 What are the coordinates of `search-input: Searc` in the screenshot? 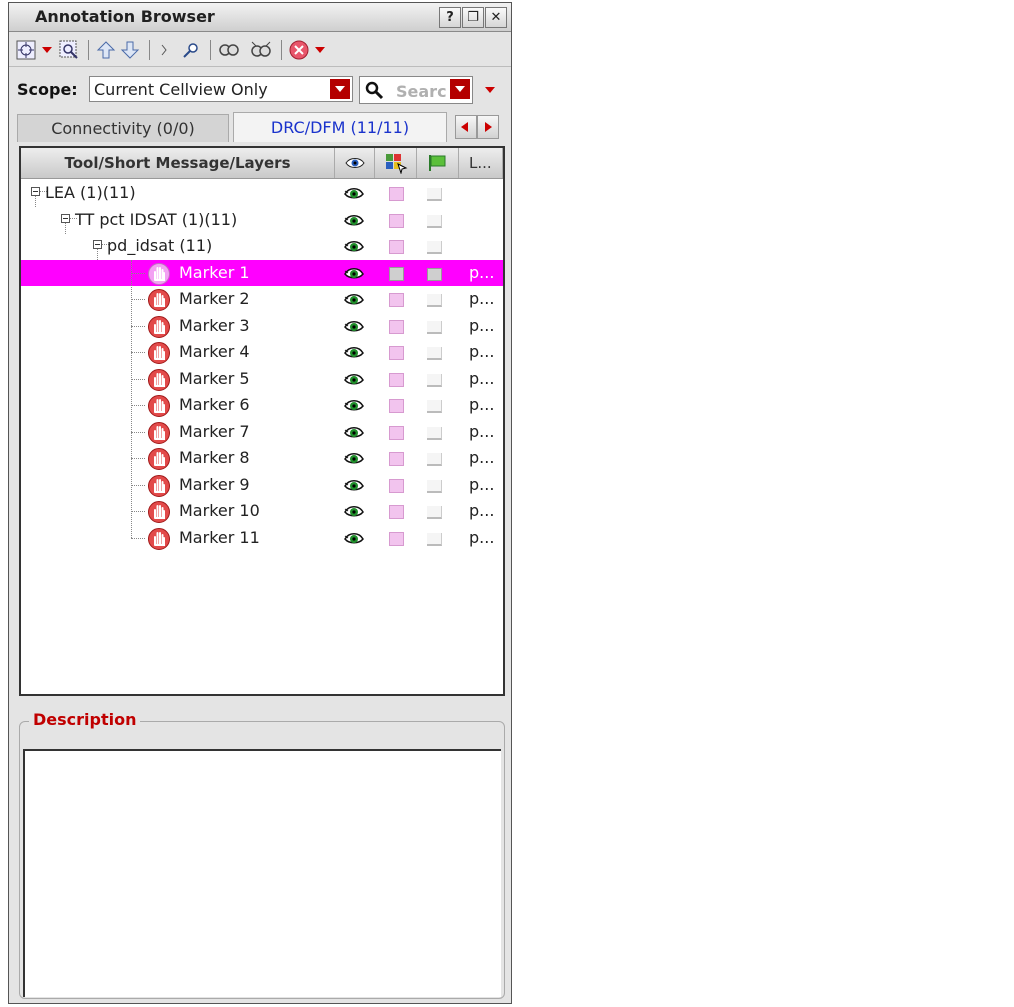 It's located at (416, 90).